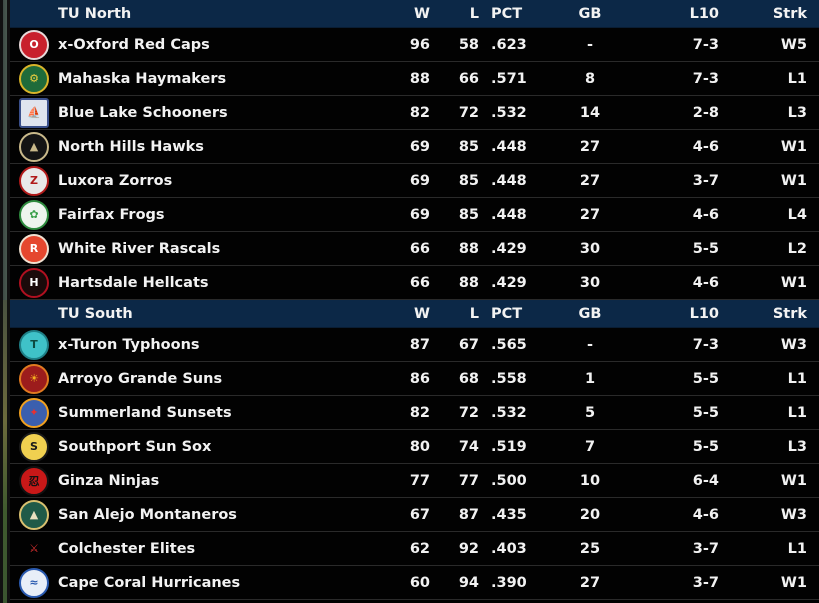  What do you see at coordinates (705, 480) in the screenshot?
I see `last-ten: 6-4` at bounding box center [705, 480].